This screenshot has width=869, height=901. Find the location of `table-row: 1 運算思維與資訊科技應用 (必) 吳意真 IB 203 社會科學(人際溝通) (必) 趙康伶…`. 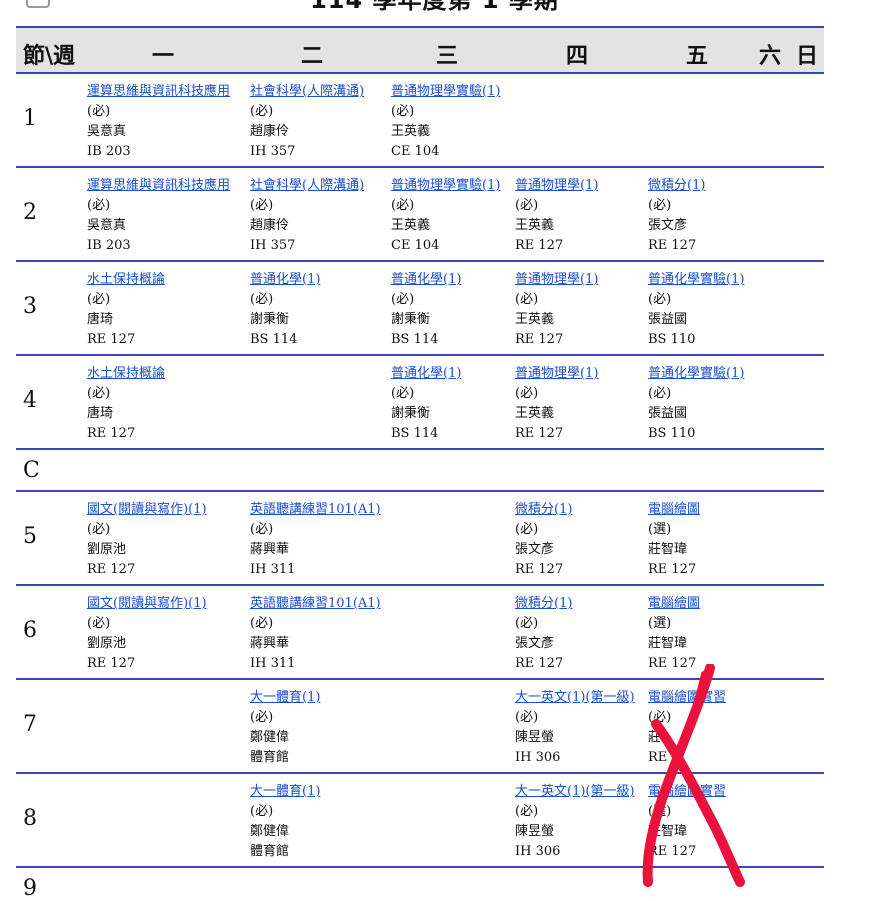

table-row: 1 運算思維與資訊科技應用 (必) 吳意真 IB 203 社會科學(人際溝通) (必) 趙康伶… is located at coordinates (420, 121).